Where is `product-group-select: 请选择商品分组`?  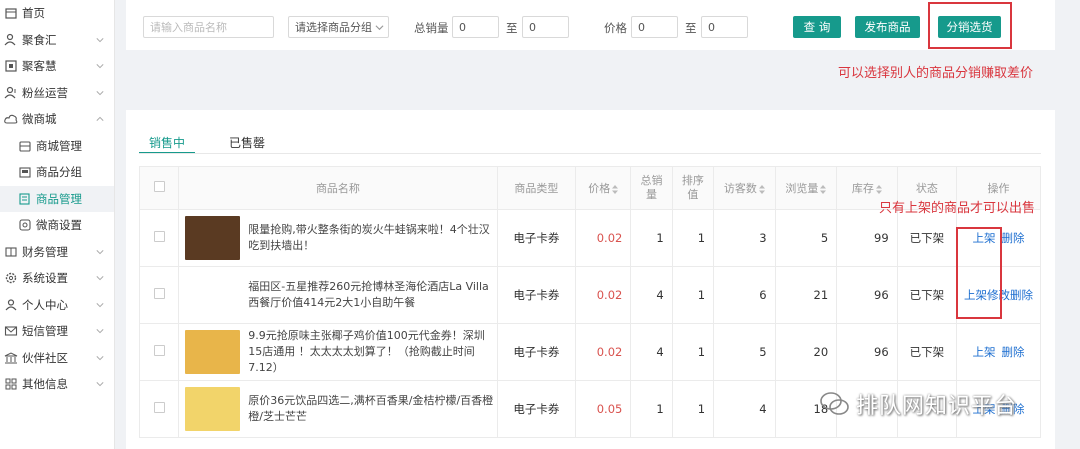
product-group-select: 请选择商品分组 is located at coordinates (338, 27).